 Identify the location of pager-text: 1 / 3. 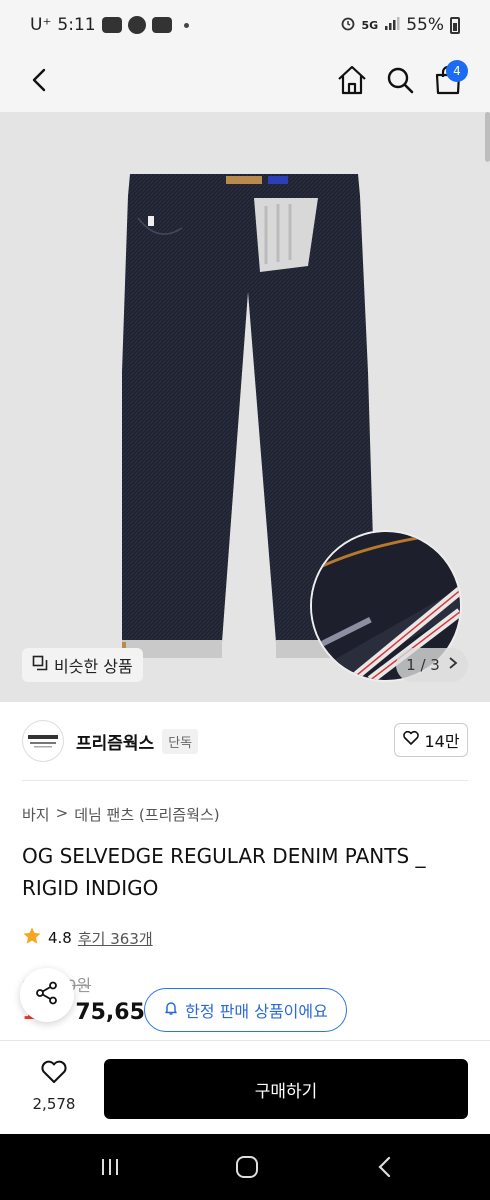
(423, 665).